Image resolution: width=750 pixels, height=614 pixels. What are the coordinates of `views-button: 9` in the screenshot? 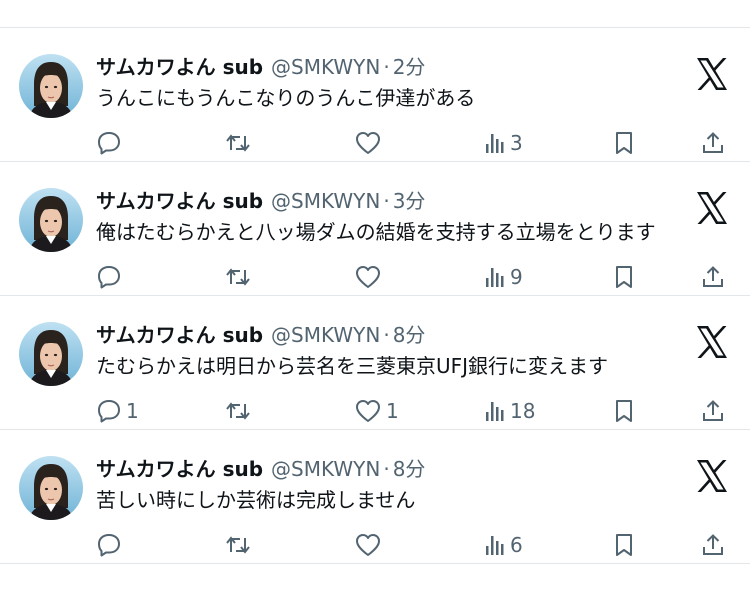 It's located at (503, 277).